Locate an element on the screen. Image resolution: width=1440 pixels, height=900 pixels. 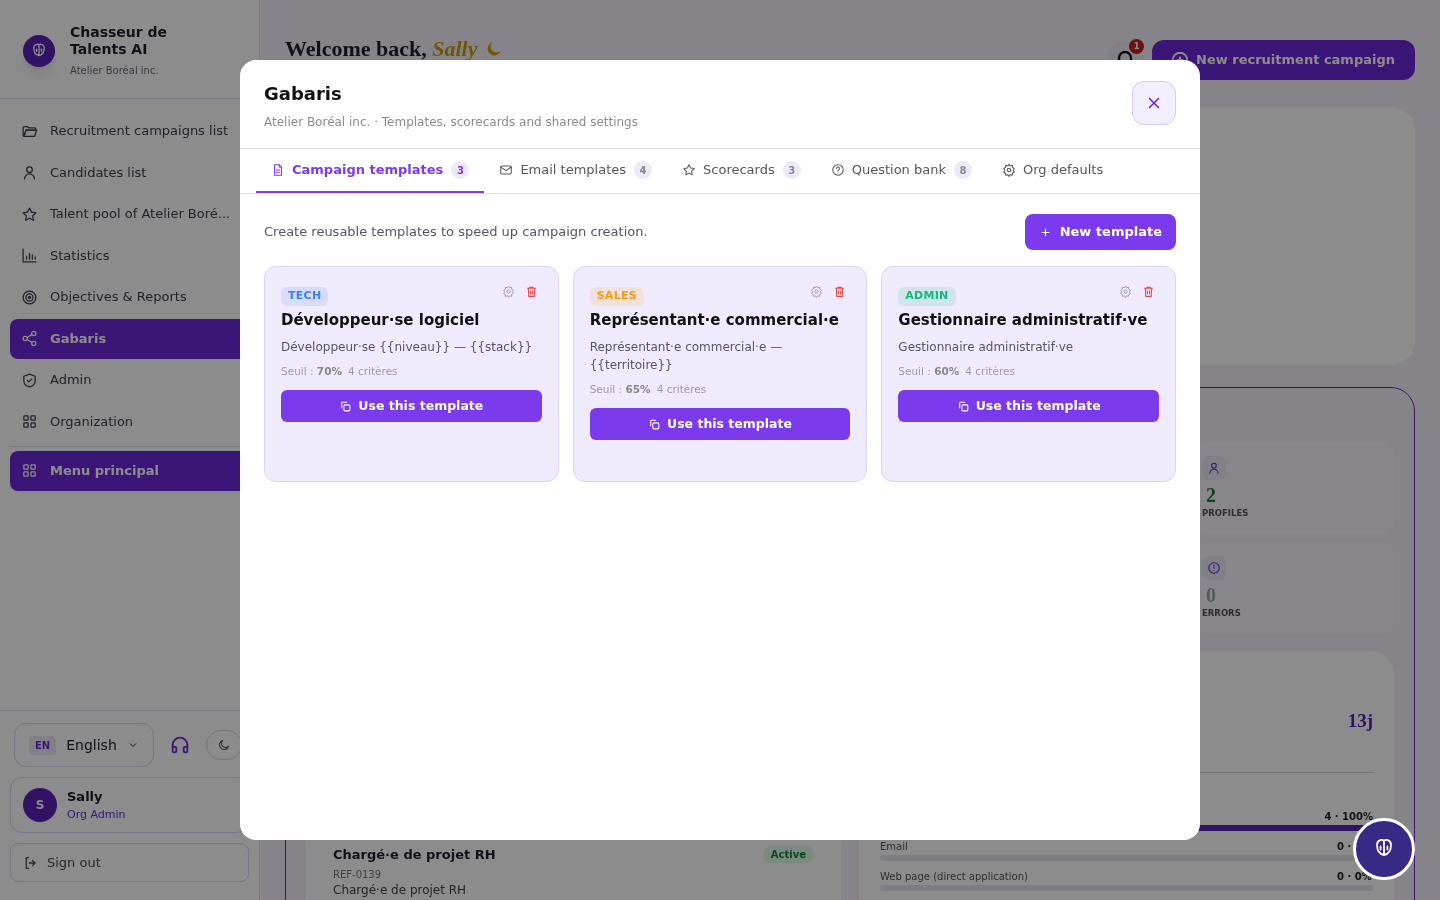
notification-badge: 1 is located at coordinates (1136, 46).